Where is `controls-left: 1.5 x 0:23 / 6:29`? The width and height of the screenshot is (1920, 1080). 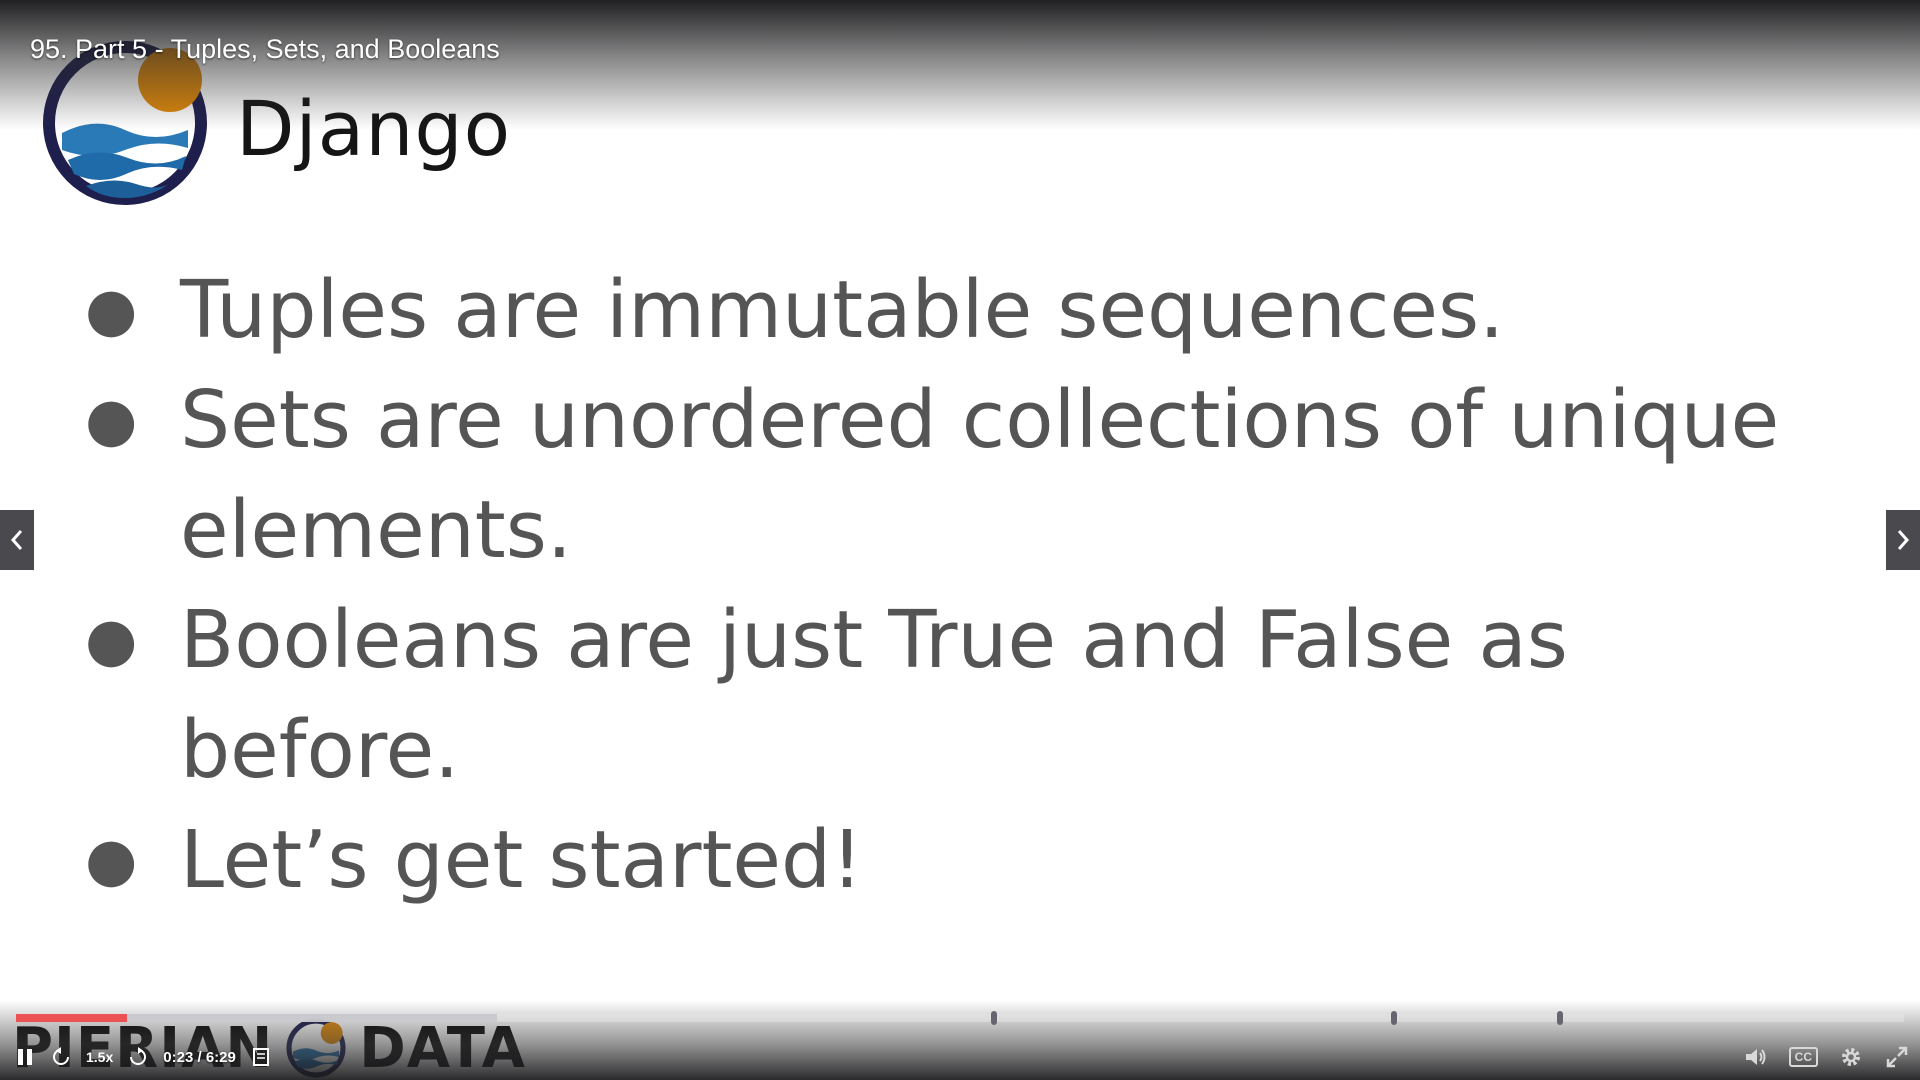
controls-left: 1.5 x 0:23 / 6:29 is located at coordinates (143, 1057).